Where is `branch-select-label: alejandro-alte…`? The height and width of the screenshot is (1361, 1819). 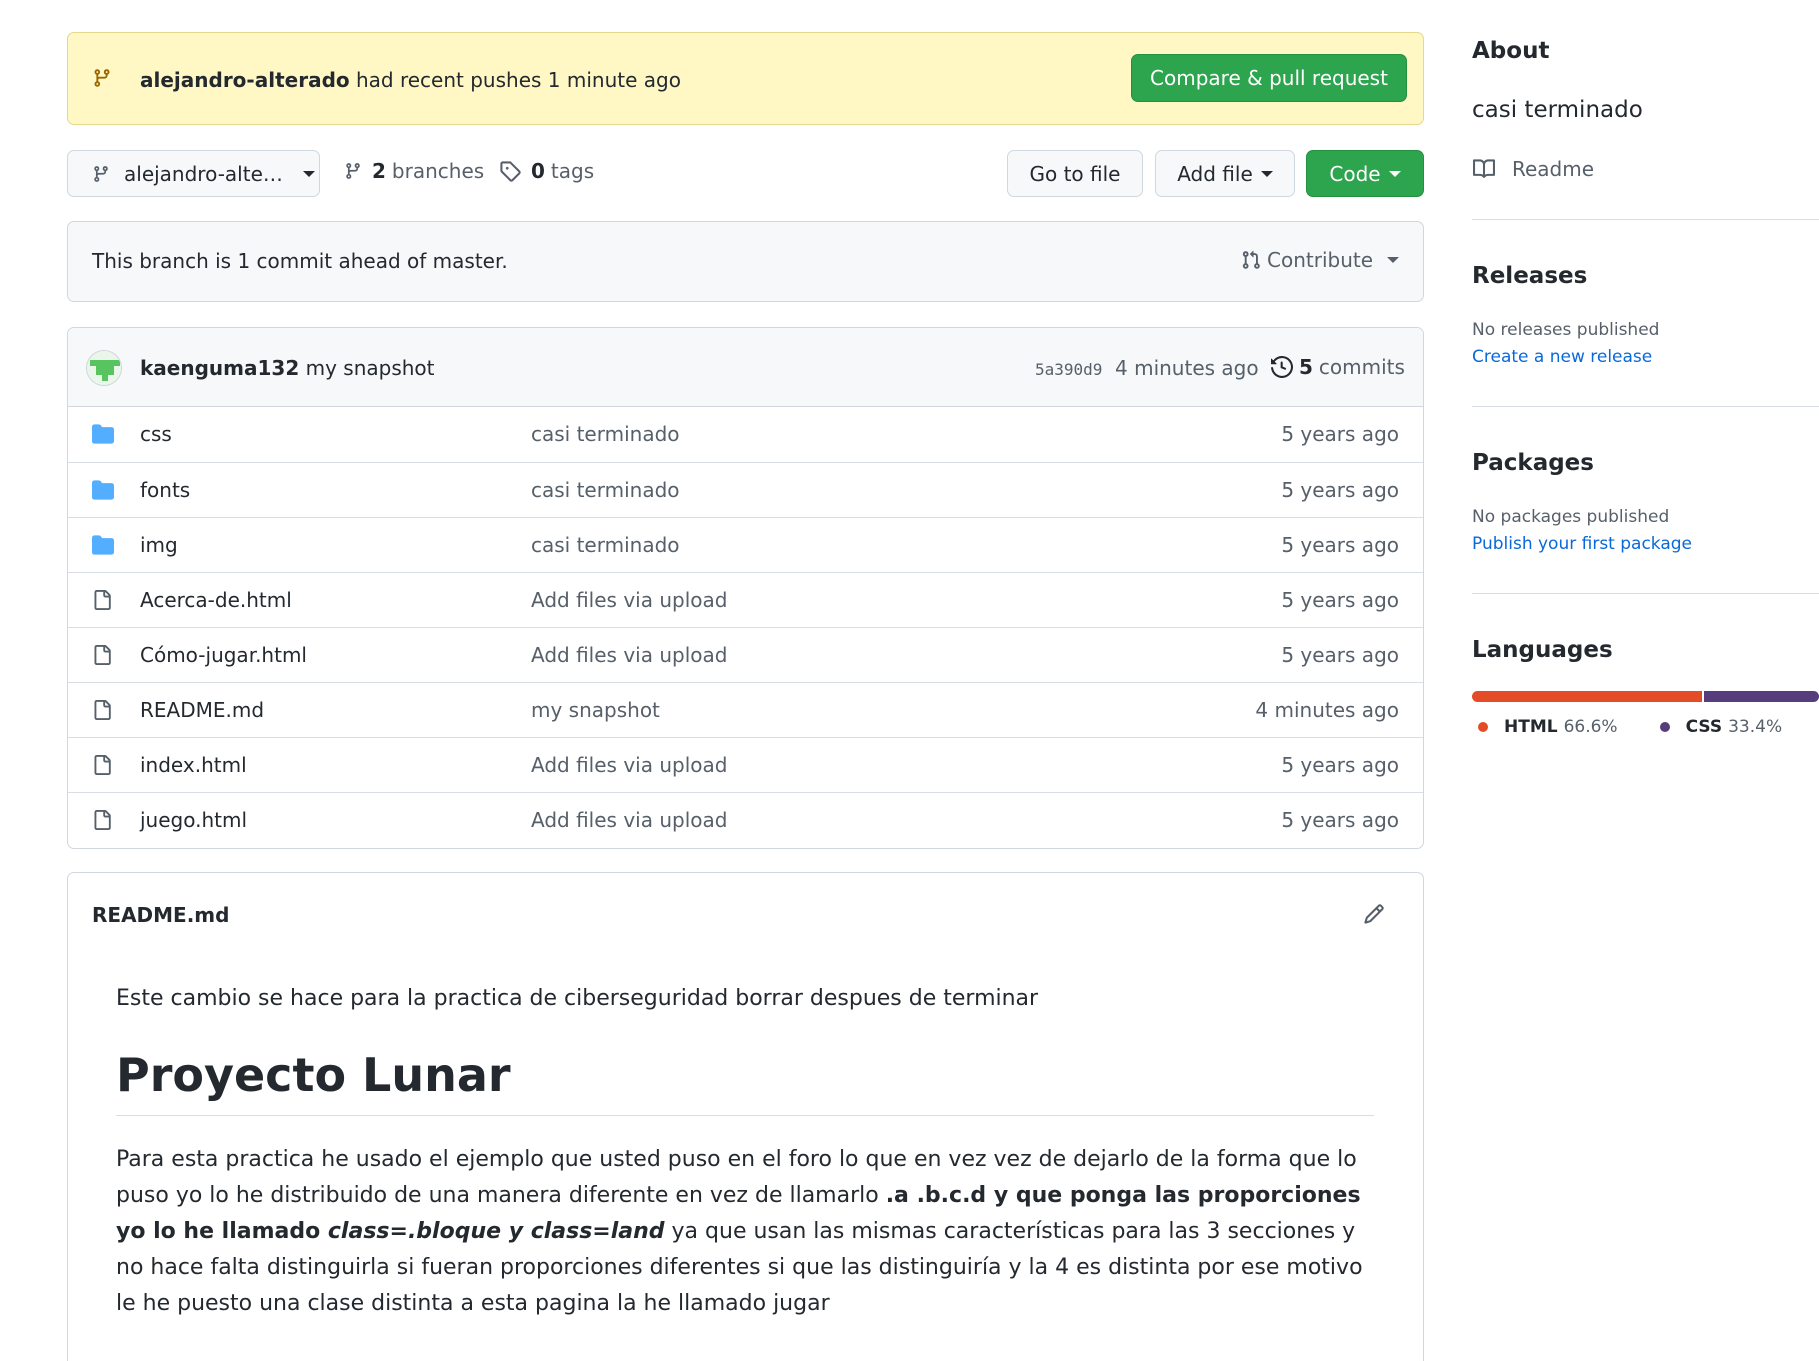
branch-select-label: alejandro-alte… is located at coordinates (203, 173).